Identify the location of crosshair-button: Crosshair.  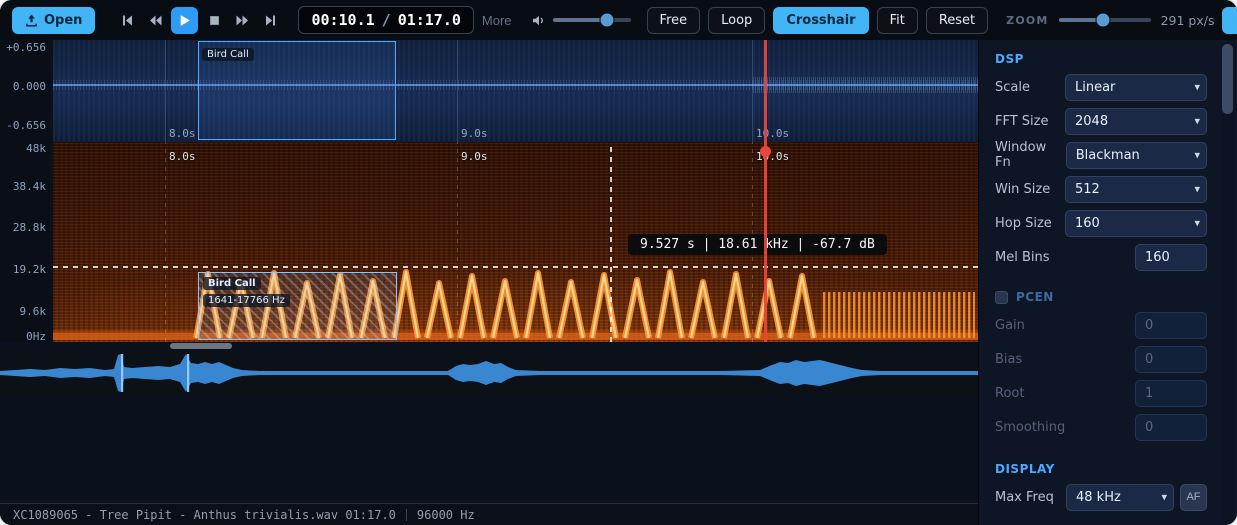
(821, 20).